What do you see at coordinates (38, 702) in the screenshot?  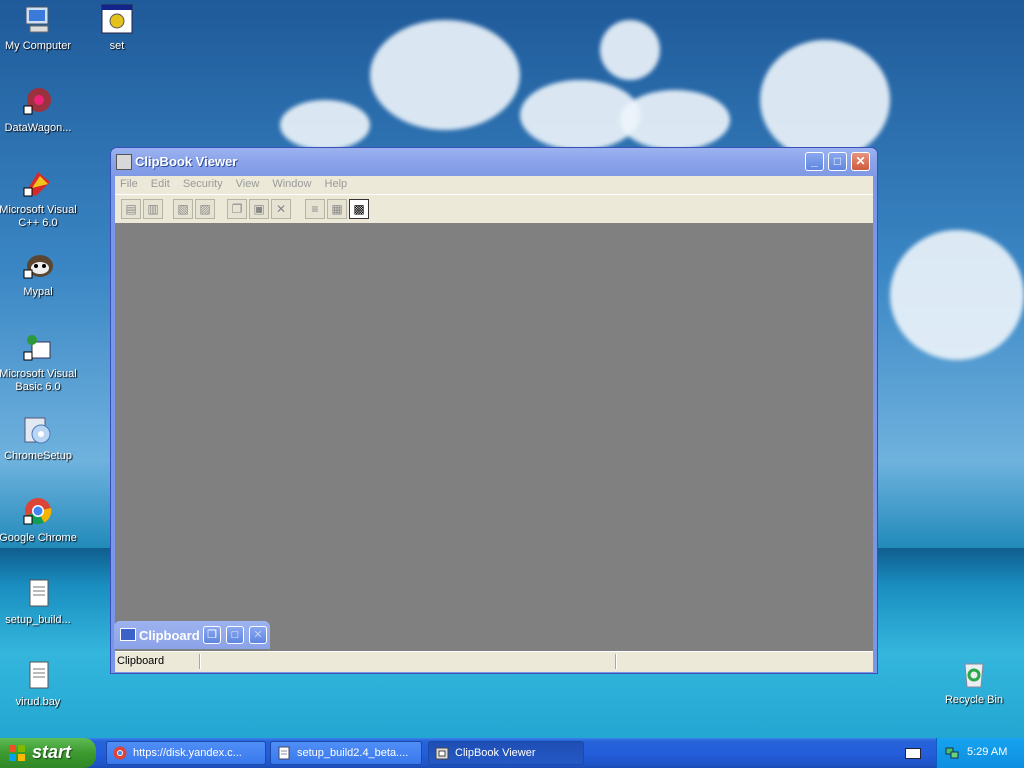 I see `desktop-icon-label: virud.bay` at bounding box center [38, 702].